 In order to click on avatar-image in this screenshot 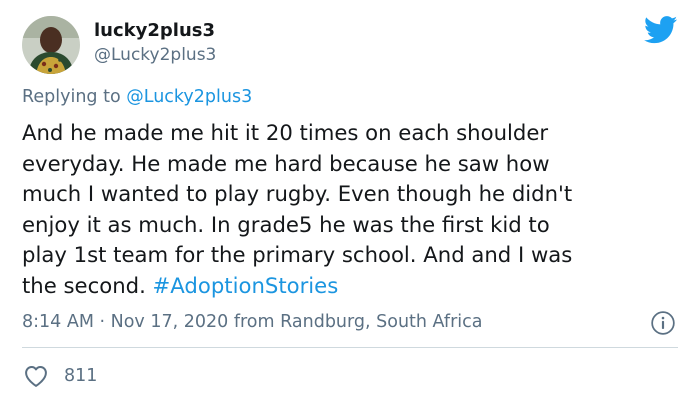, I will do `click(51, 45)`.